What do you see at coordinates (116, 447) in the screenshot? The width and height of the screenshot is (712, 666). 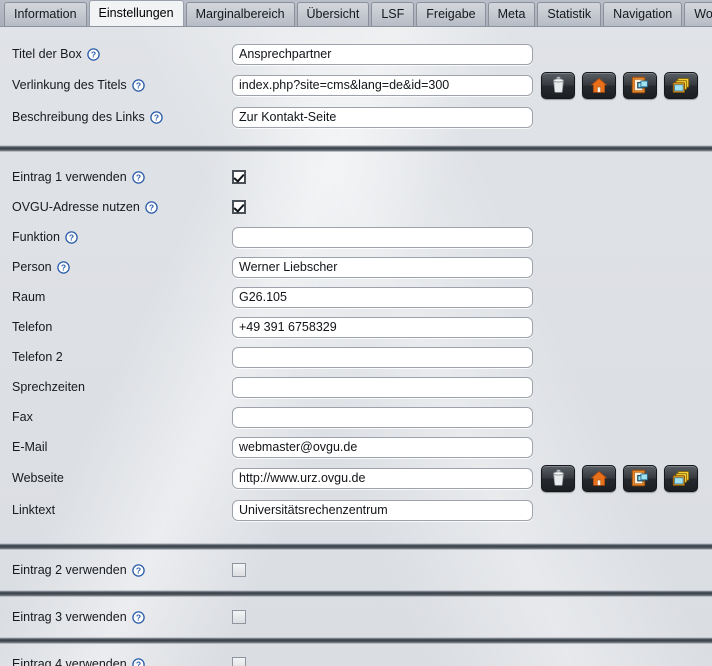 I see `label-email: E-Mail` at bounding box center [116, 447].